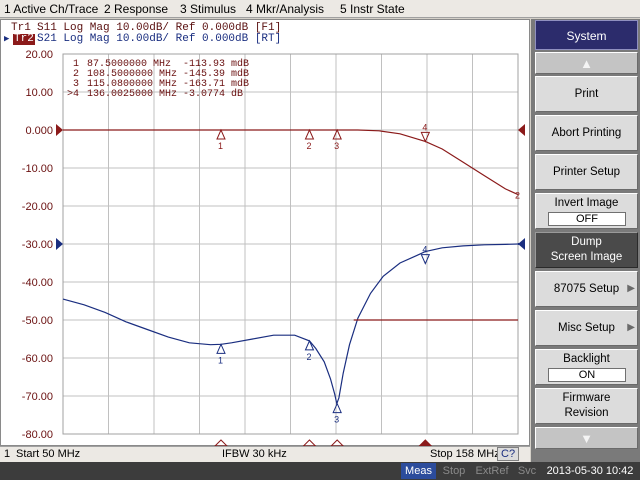 The image size is (640, 480). I want to click on marker-readout-value: -3.0774 dB, so click(213, 94).